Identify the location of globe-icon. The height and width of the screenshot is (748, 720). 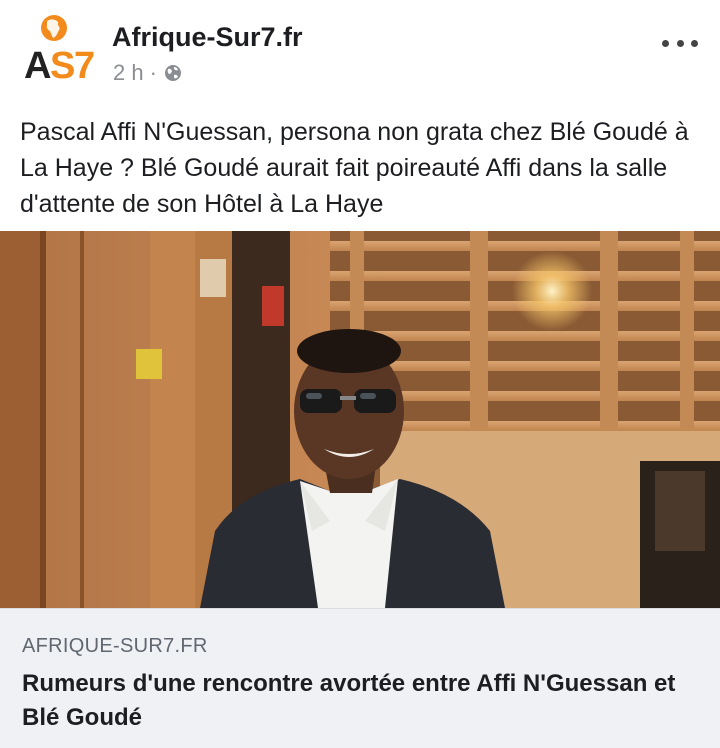
(173, 73).